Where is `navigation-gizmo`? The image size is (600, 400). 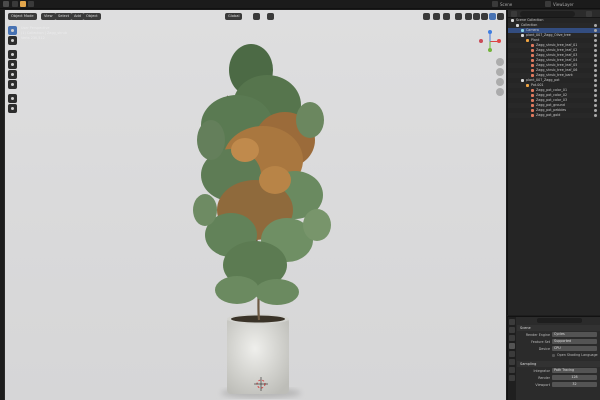
navigation-gizmo is located at coordinates (490, 41).